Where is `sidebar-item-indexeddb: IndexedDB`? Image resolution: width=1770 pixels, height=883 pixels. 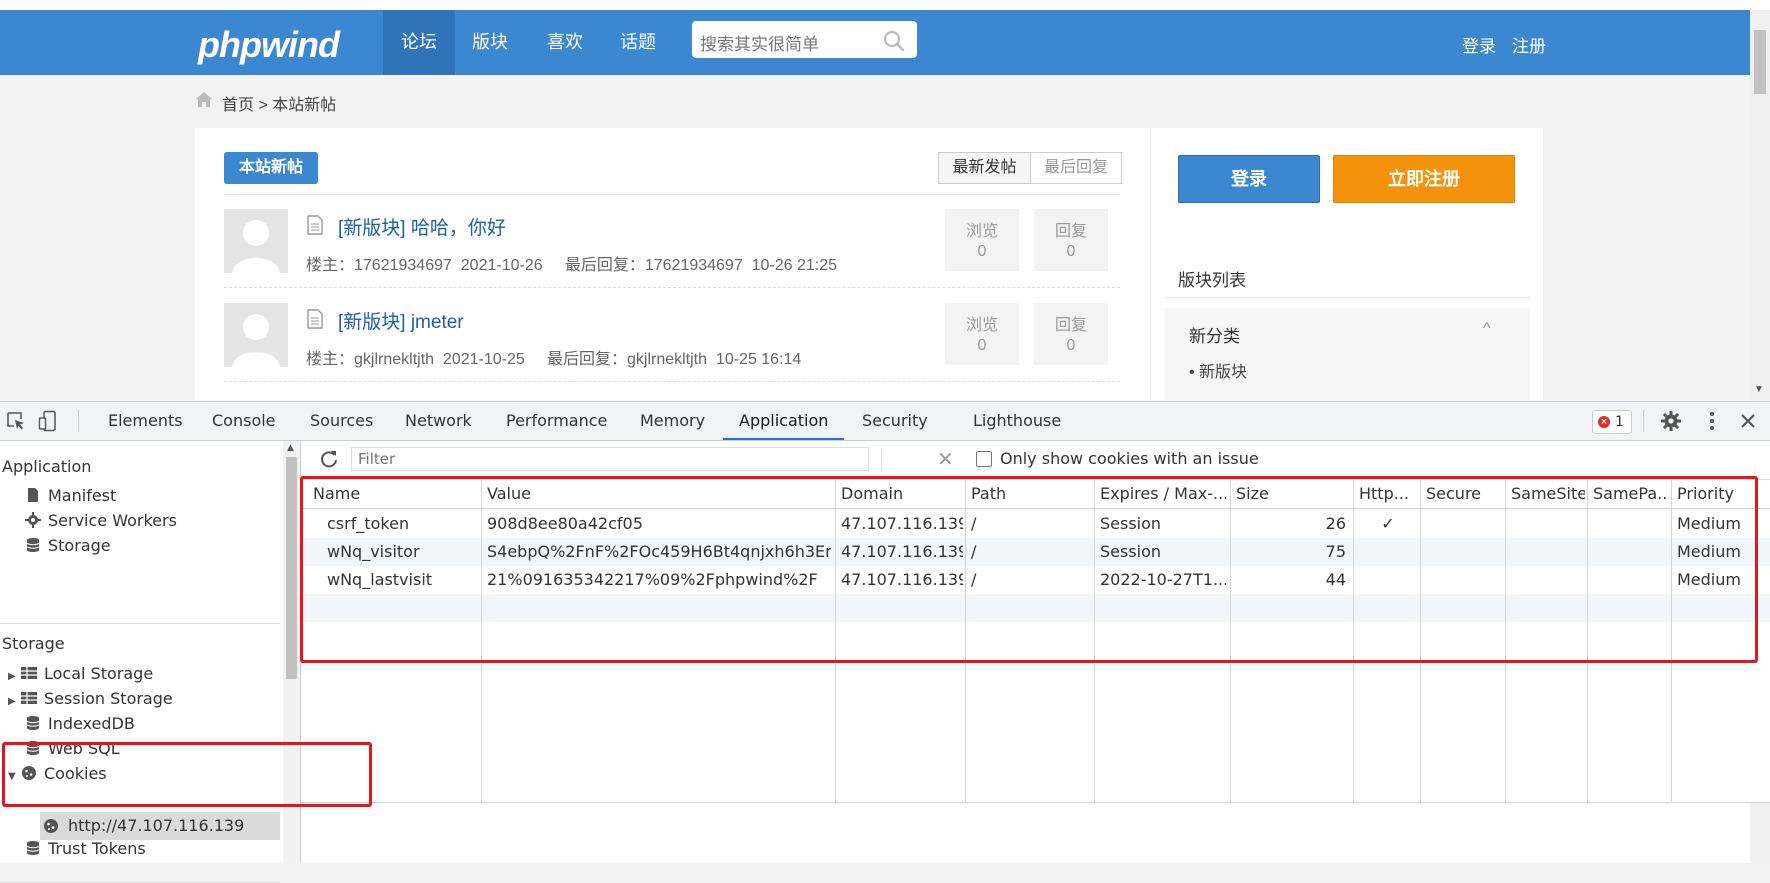 sidebar-item-indexeddb: IndexedDB is located at coordinates (79, 725).